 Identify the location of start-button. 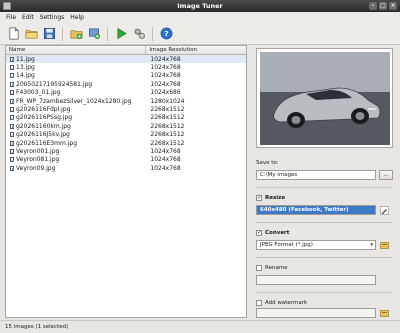
(121, 34).